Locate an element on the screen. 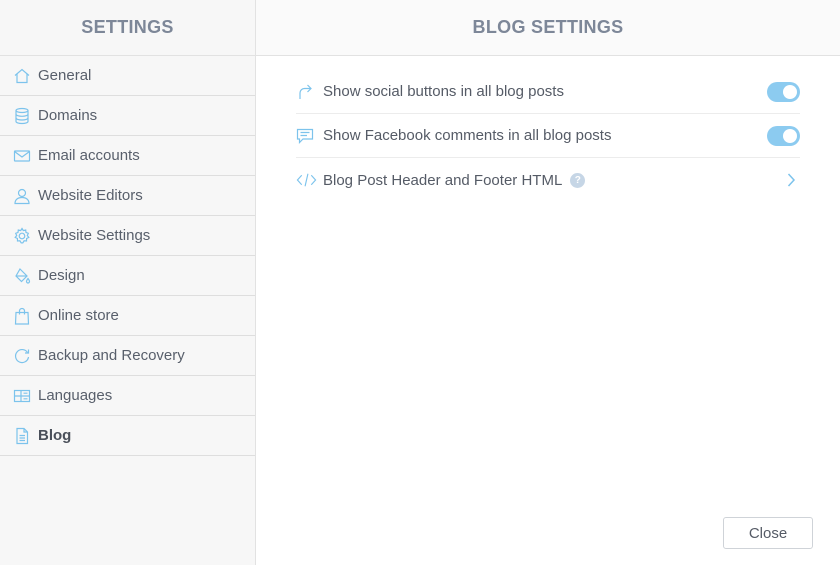  sidebar-item-website-editors: Website Editors is located at coordinates (127, 196).